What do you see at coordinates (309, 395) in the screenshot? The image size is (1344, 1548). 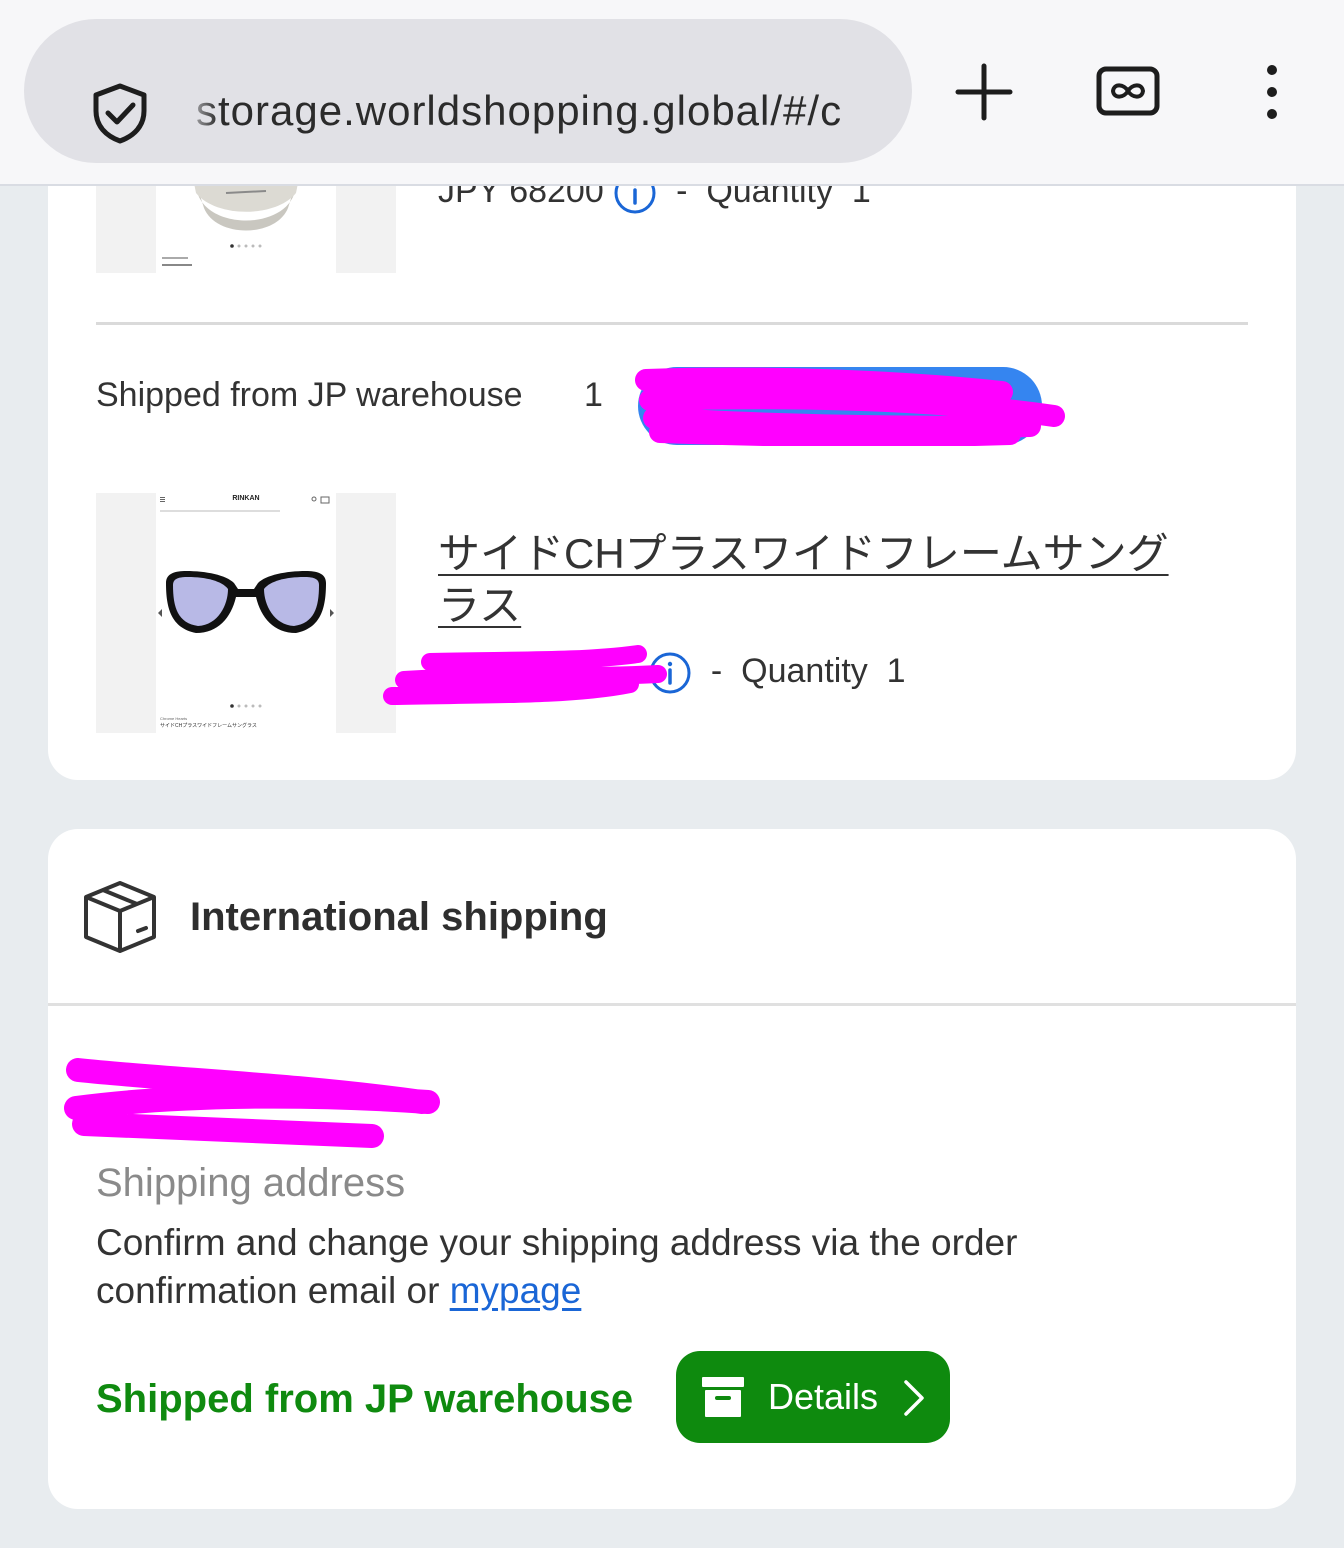 I see `shipment-status: Shipped from JP warehouse` at bounding box center [309, 395].